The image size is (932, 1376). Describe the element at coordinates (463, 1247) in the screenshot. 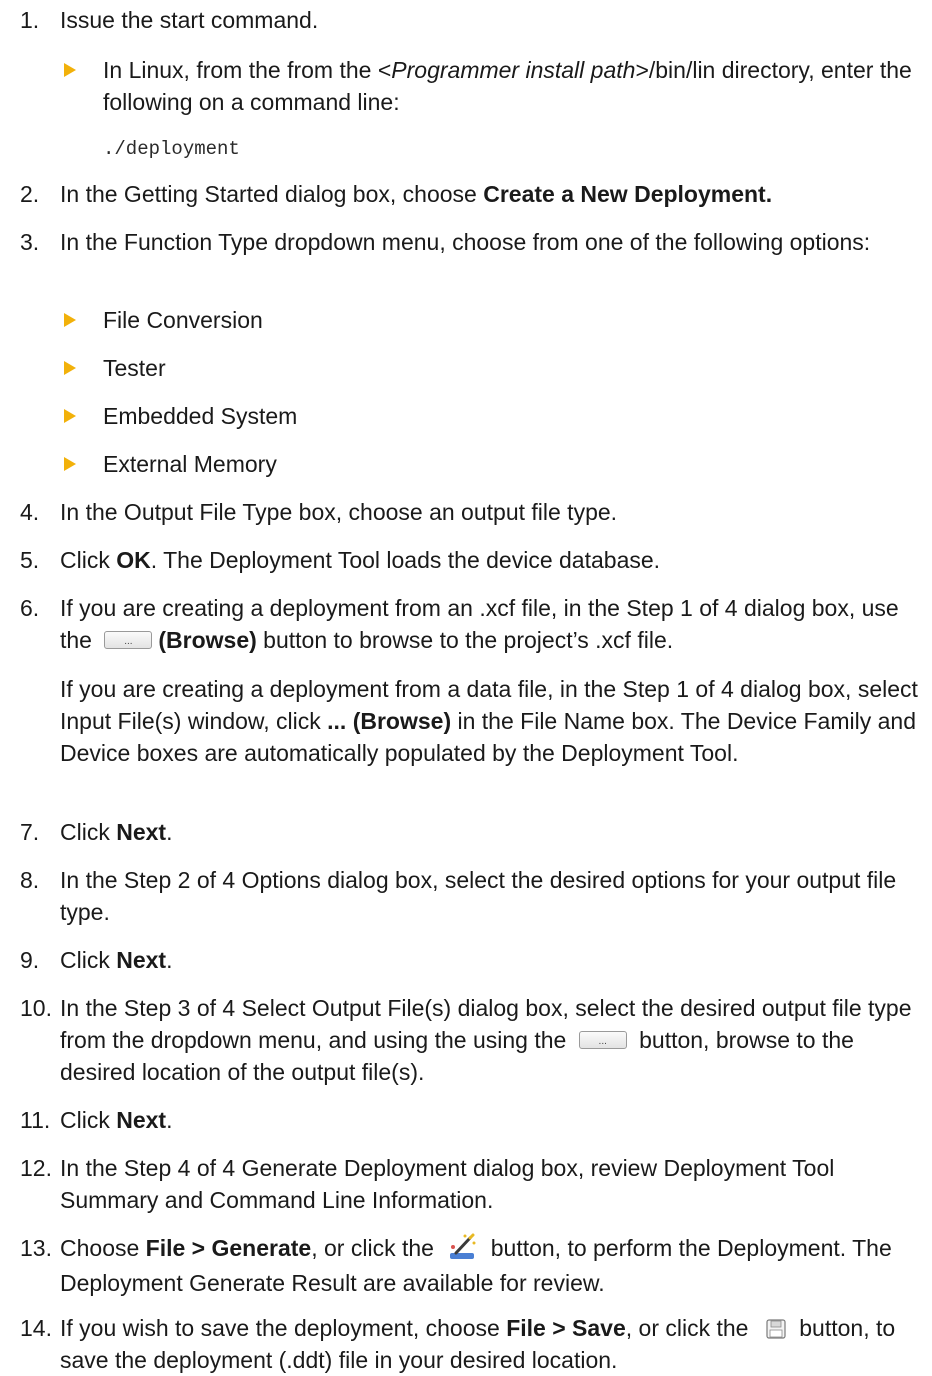

I see `generate-wand-icon` at that location.